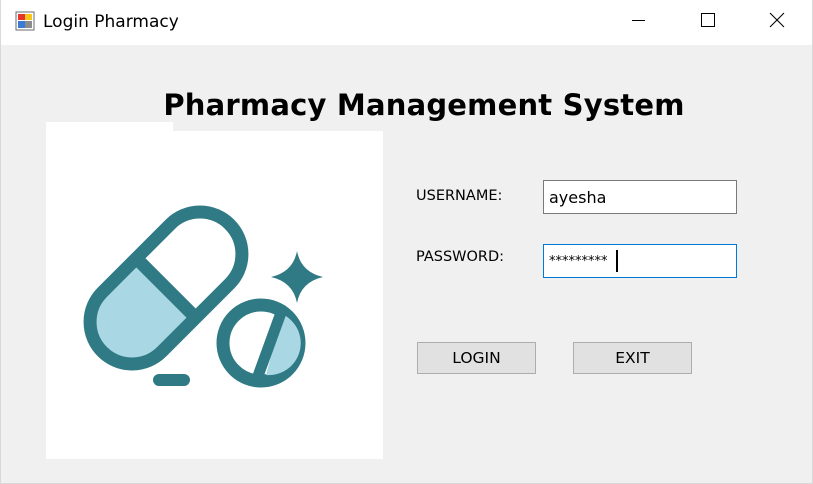  What do you see at coordinates (632, 358) in the screenshot?
I see `exit-button: EXIT` at bounding box center [632, 358].